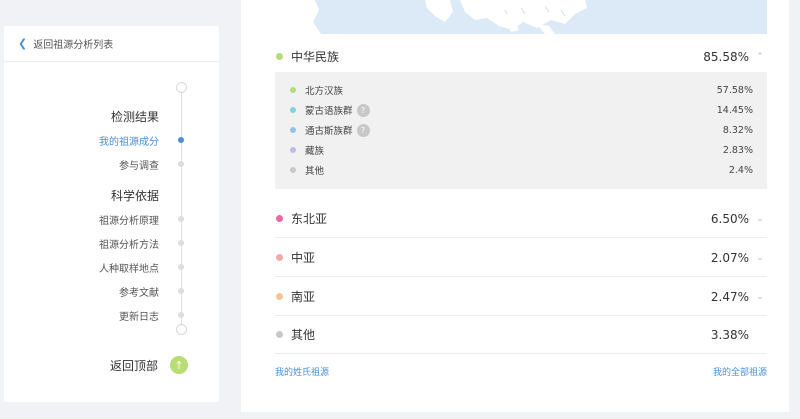  What do you see at coordinates (760, 57) in the screenshot?
I see `chevron-up-icon: ⌃` at bounding box center [760, 57].